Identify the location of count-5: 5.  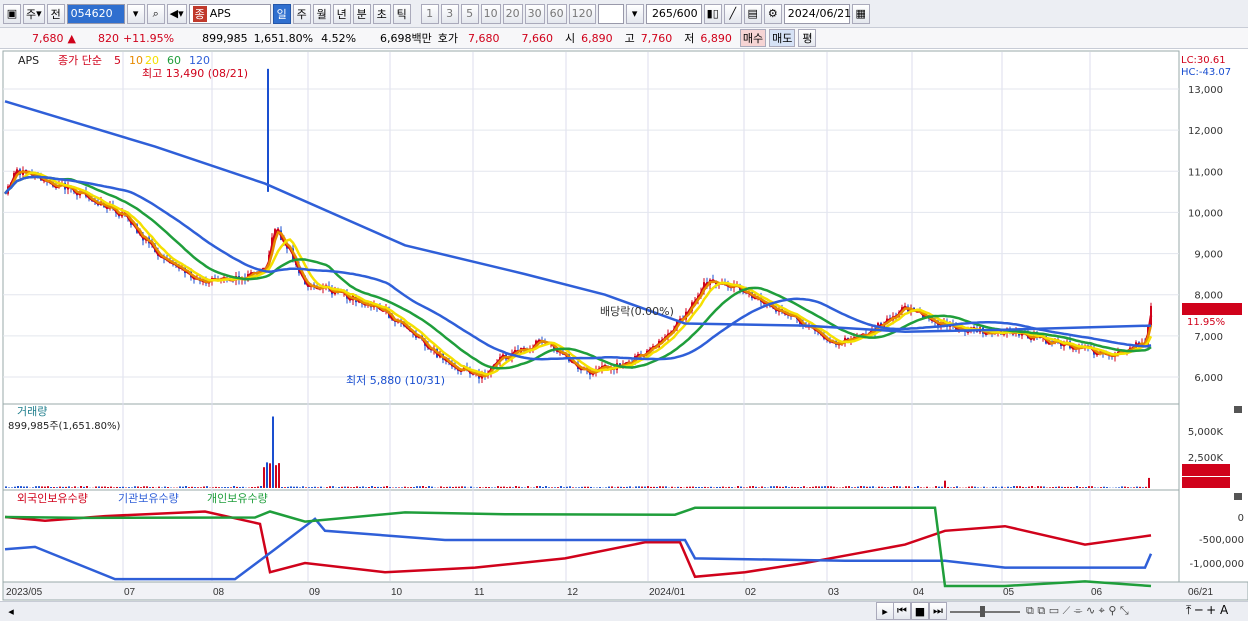
(469, 13).